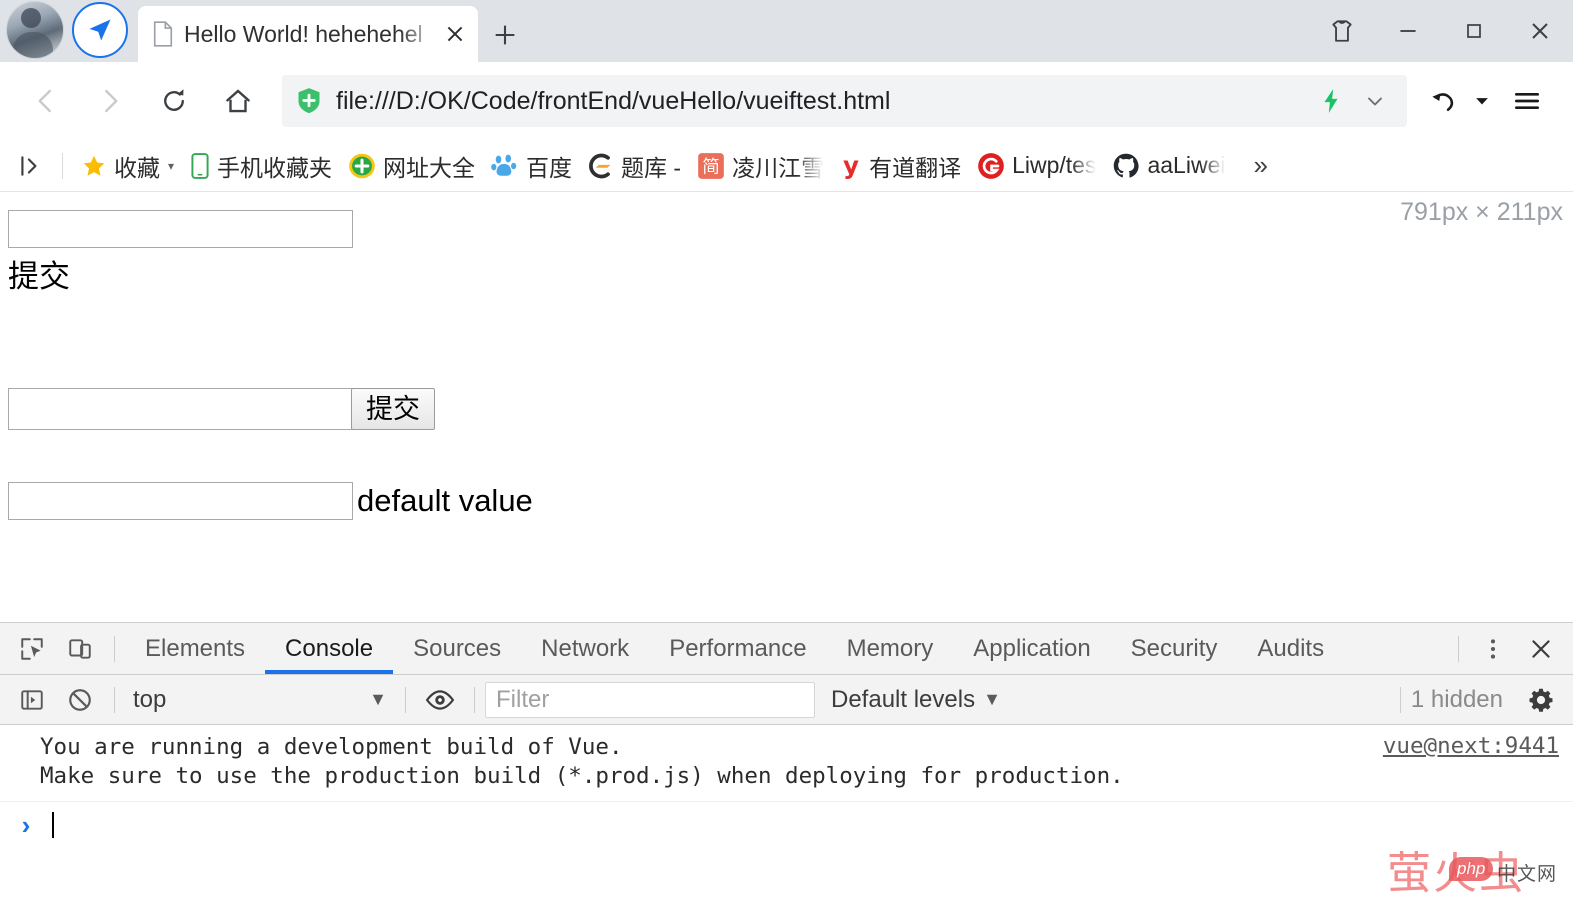 The height and width of the screenshot is (903, 1573). I want to click on caret-down-icon, so click(1482, 101).